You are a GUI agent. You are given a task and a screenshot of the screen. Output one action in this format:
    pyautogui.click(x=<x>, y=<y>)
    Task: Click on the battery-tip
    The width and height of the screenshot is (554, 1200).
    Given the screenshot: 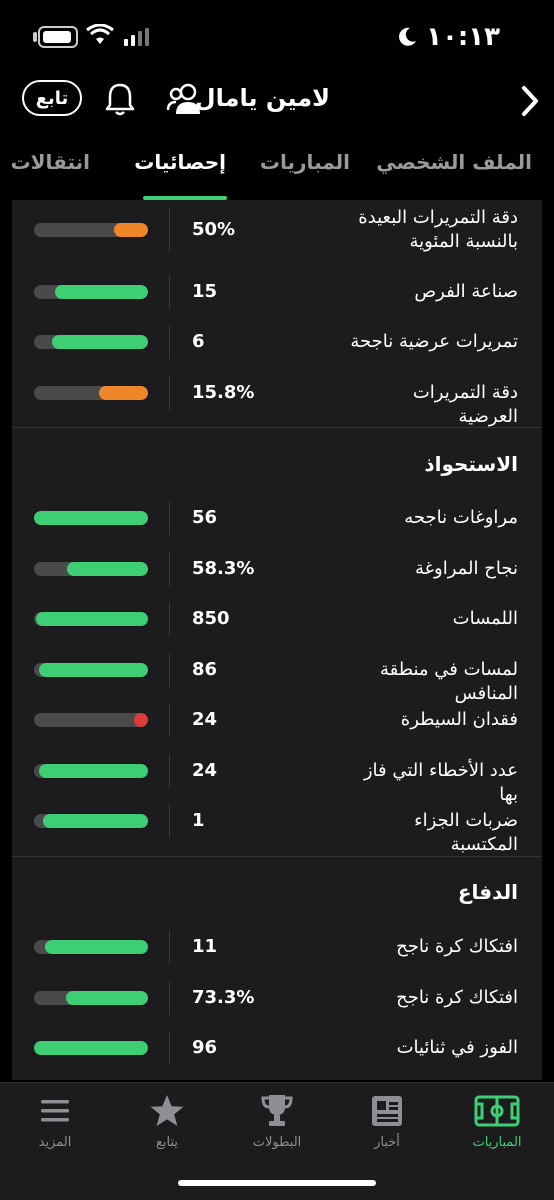 What is the action you would take?
    pyautogui.click(x=35, y=37)
    